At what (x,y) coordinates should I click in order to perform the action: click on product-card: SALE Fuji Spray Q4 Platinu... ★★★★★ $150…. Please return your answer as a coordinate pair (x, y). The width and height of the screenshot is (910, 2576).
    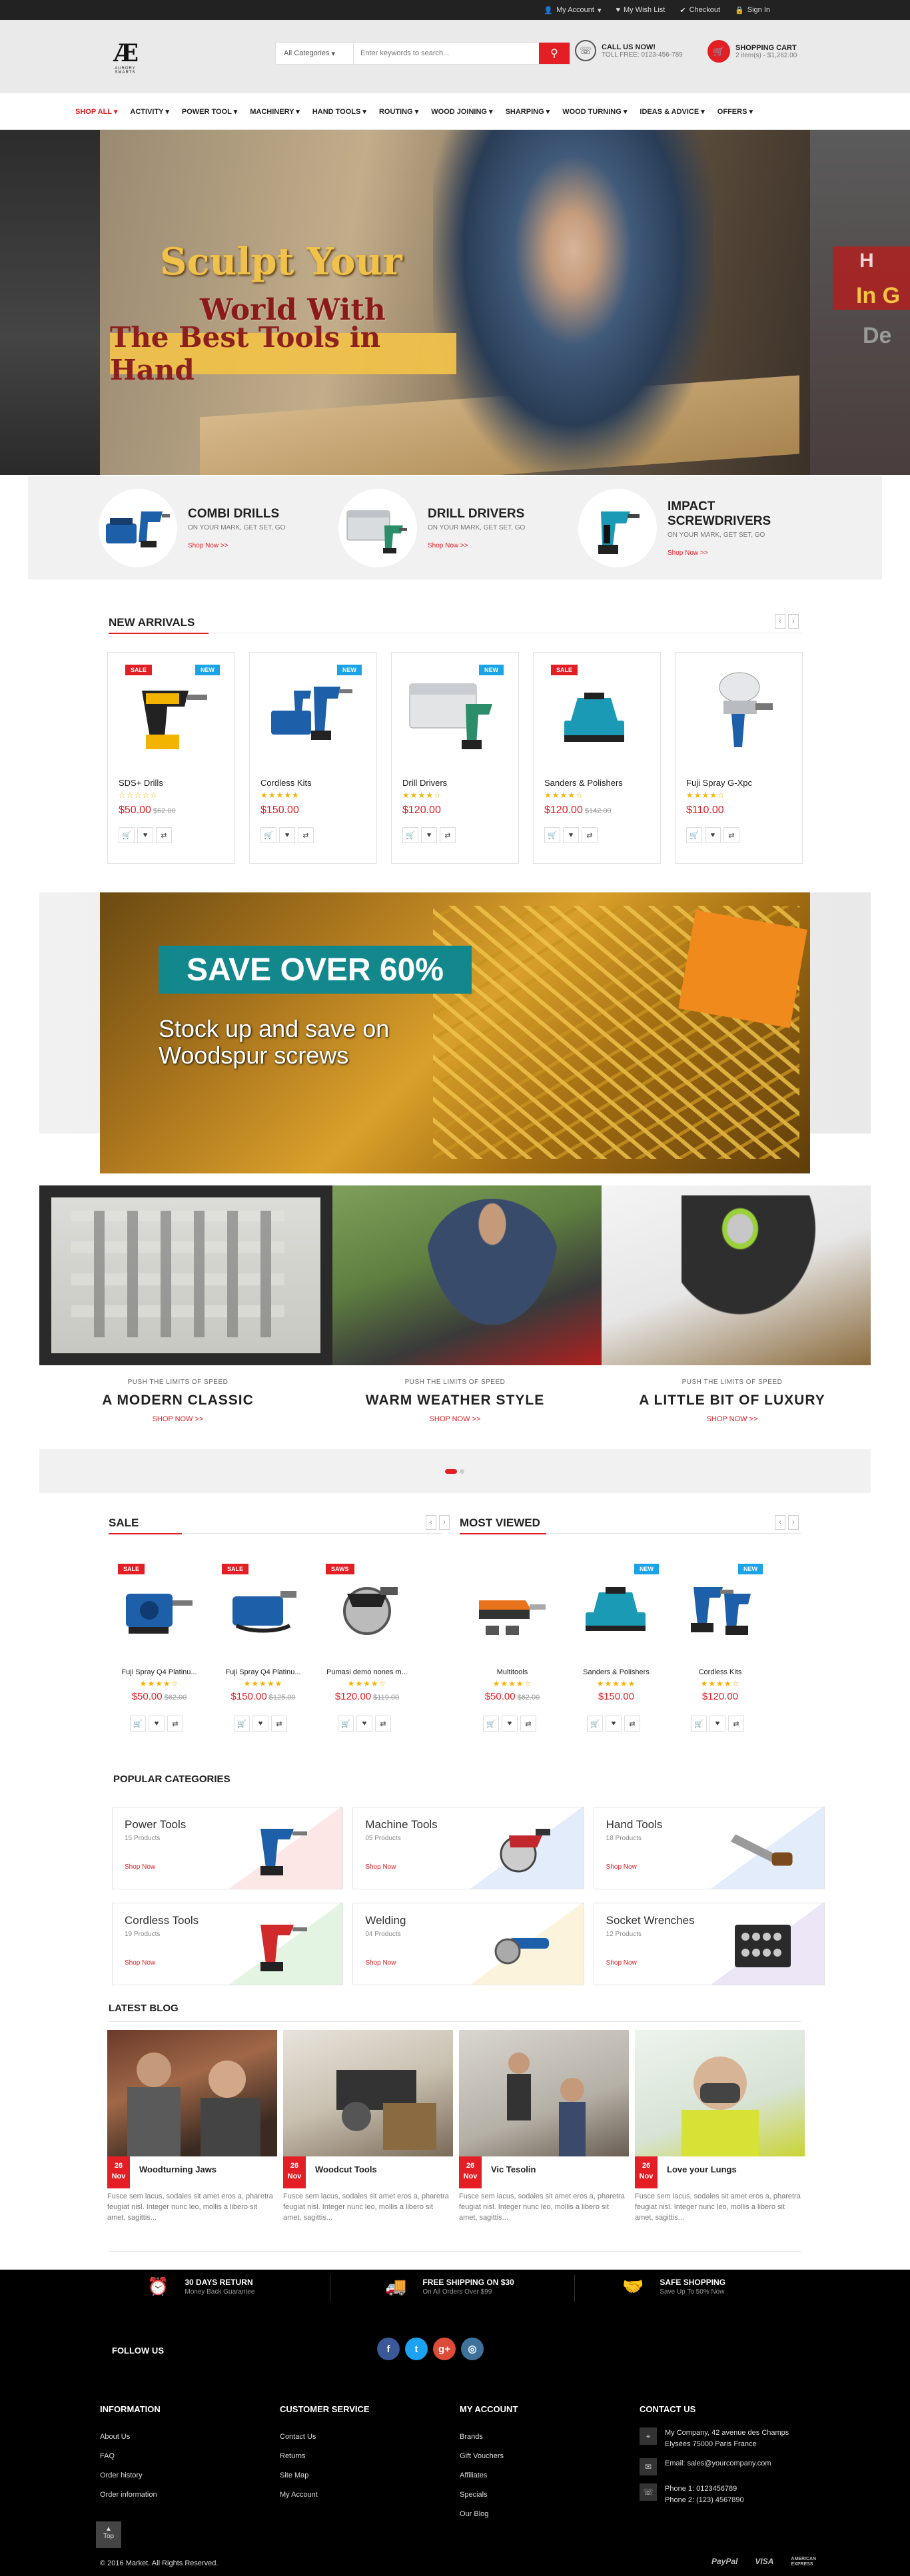
    Looking at the image, I should click on (263, 1651).